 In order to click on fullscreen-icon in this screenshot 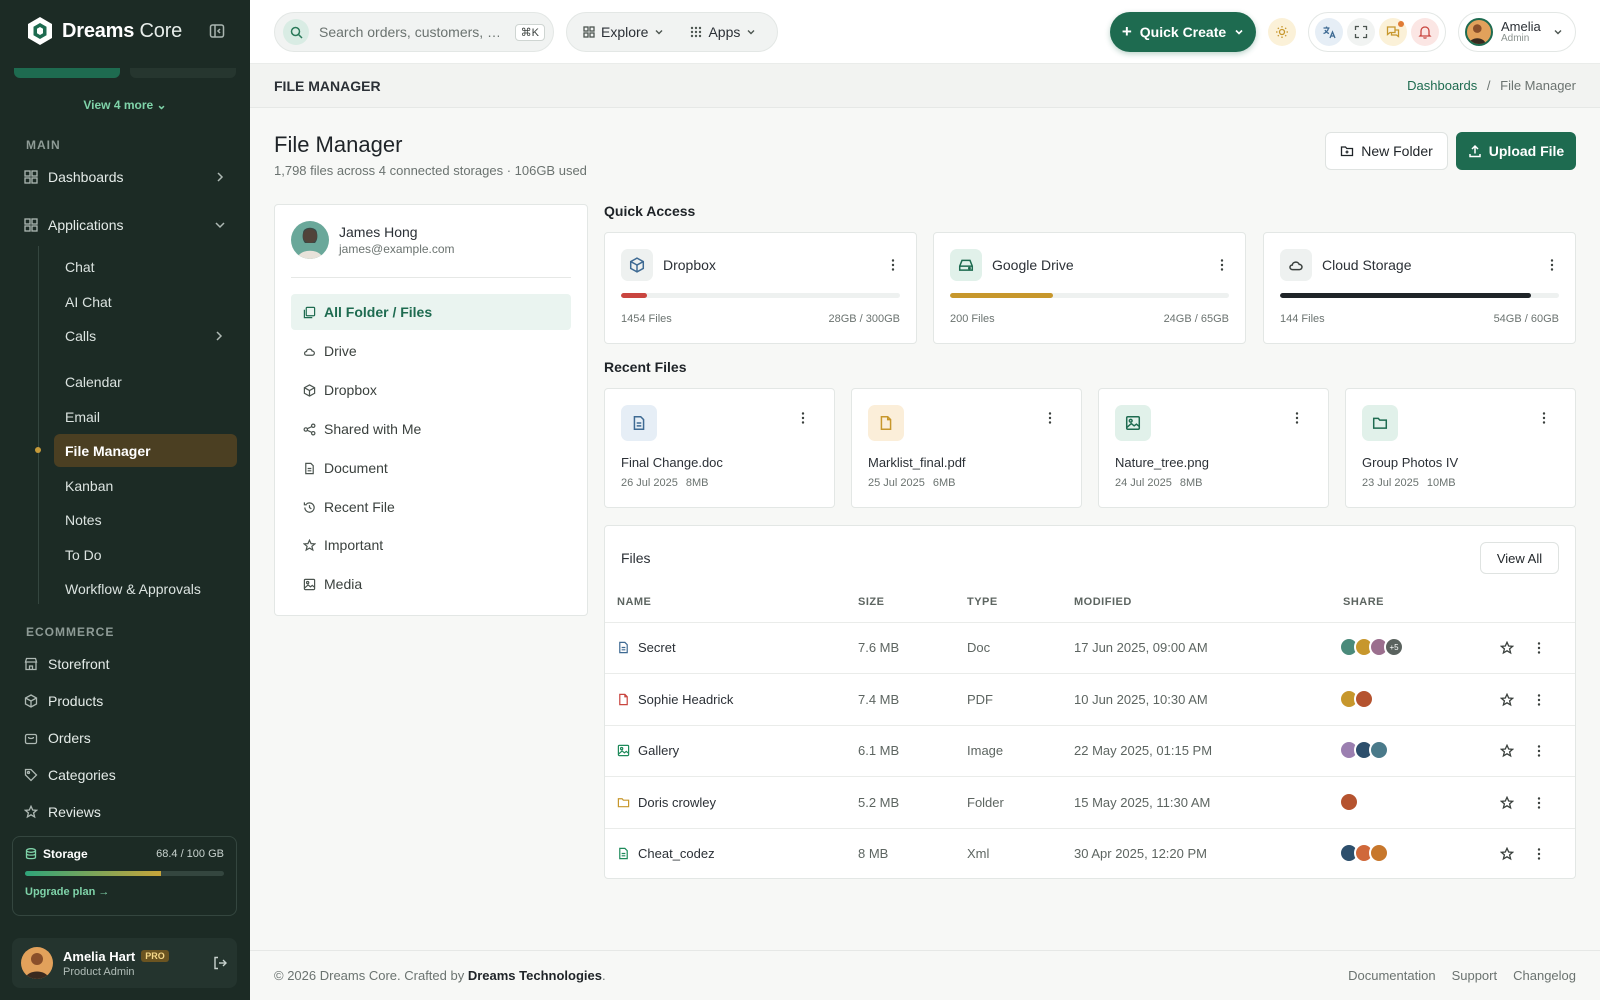, I will do `click(1361, 32)`.